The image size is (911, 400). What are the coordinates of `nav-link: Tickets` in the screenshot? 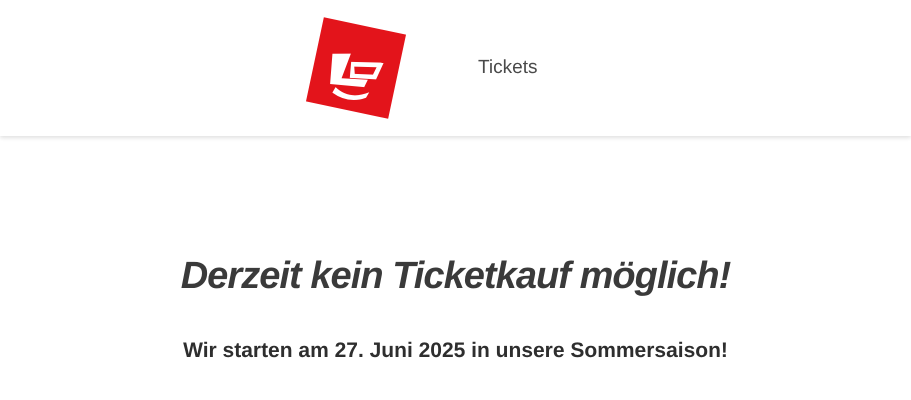 It's located at (508, 68).